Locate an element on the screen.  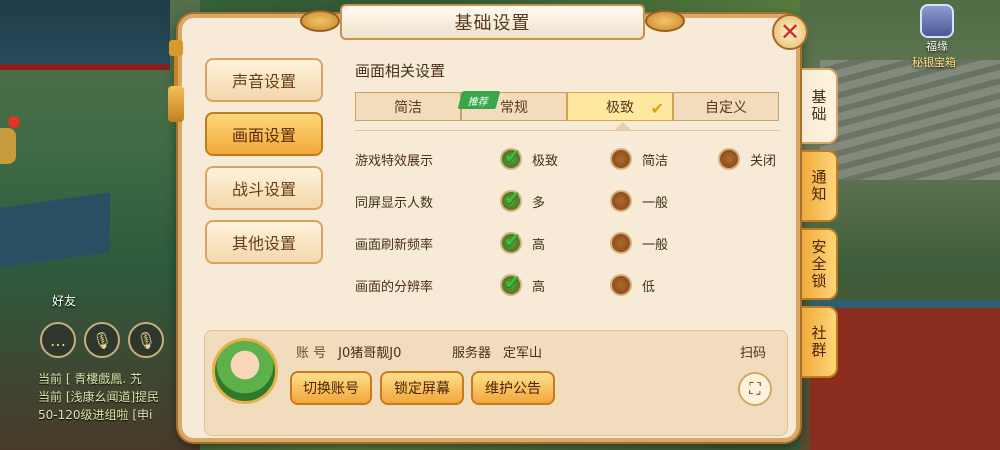
background-gate is located at coordinates (905, 375).